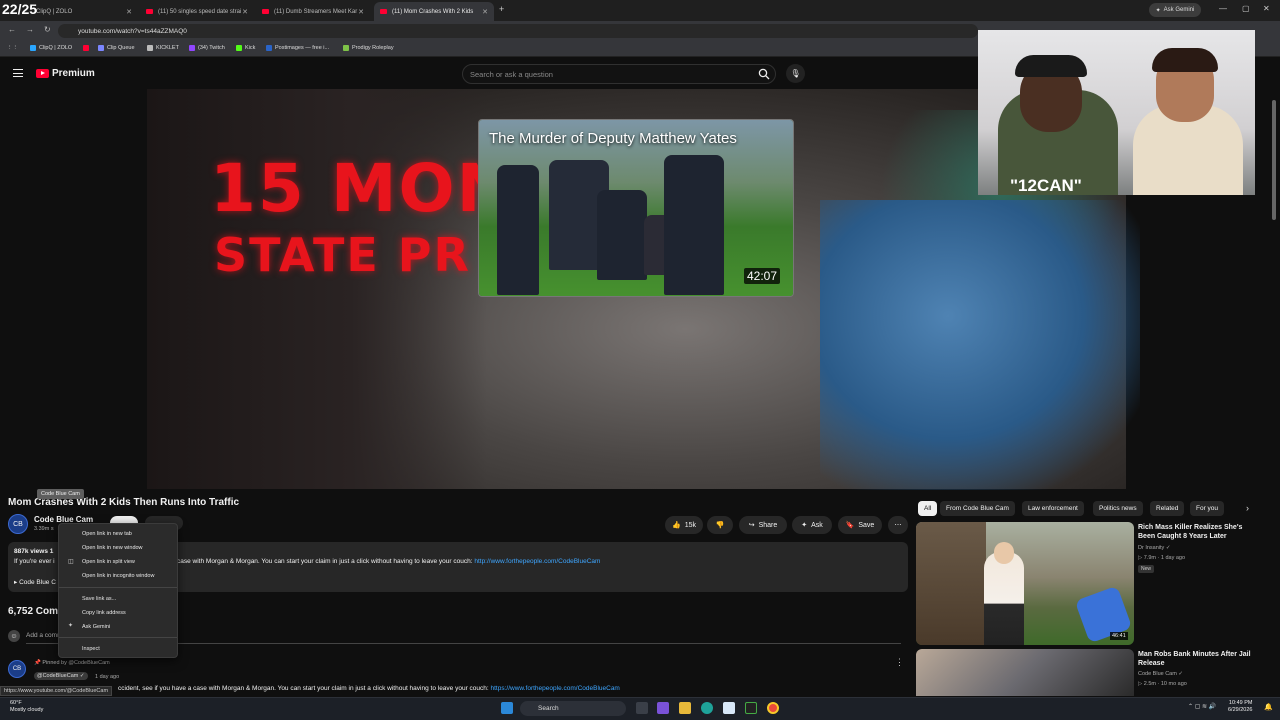  What do you see at coordinates (116, 48) in the screenshot?
I see `bookmark-clip-queue: Clip Queue` at bounding box center [116, 48].